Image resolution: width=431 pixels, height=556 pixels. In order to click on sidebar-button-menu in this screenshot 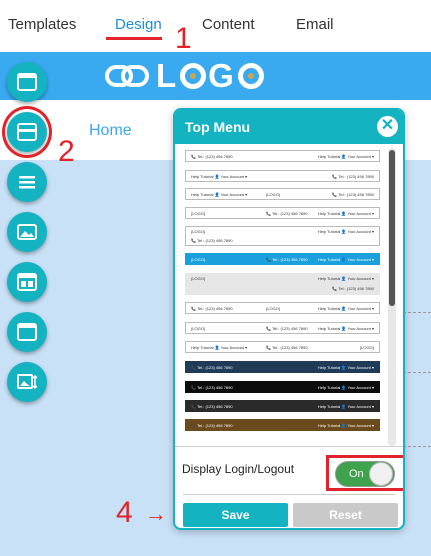, I will do `click(27, 182)`.